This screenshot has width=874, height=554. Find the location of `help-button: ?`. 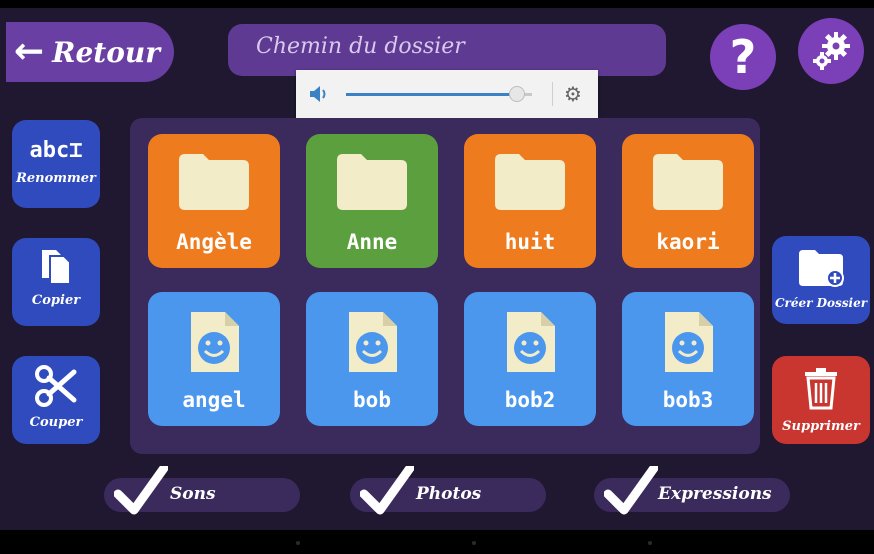

help-button: ? is located at coordinates (743, 57).